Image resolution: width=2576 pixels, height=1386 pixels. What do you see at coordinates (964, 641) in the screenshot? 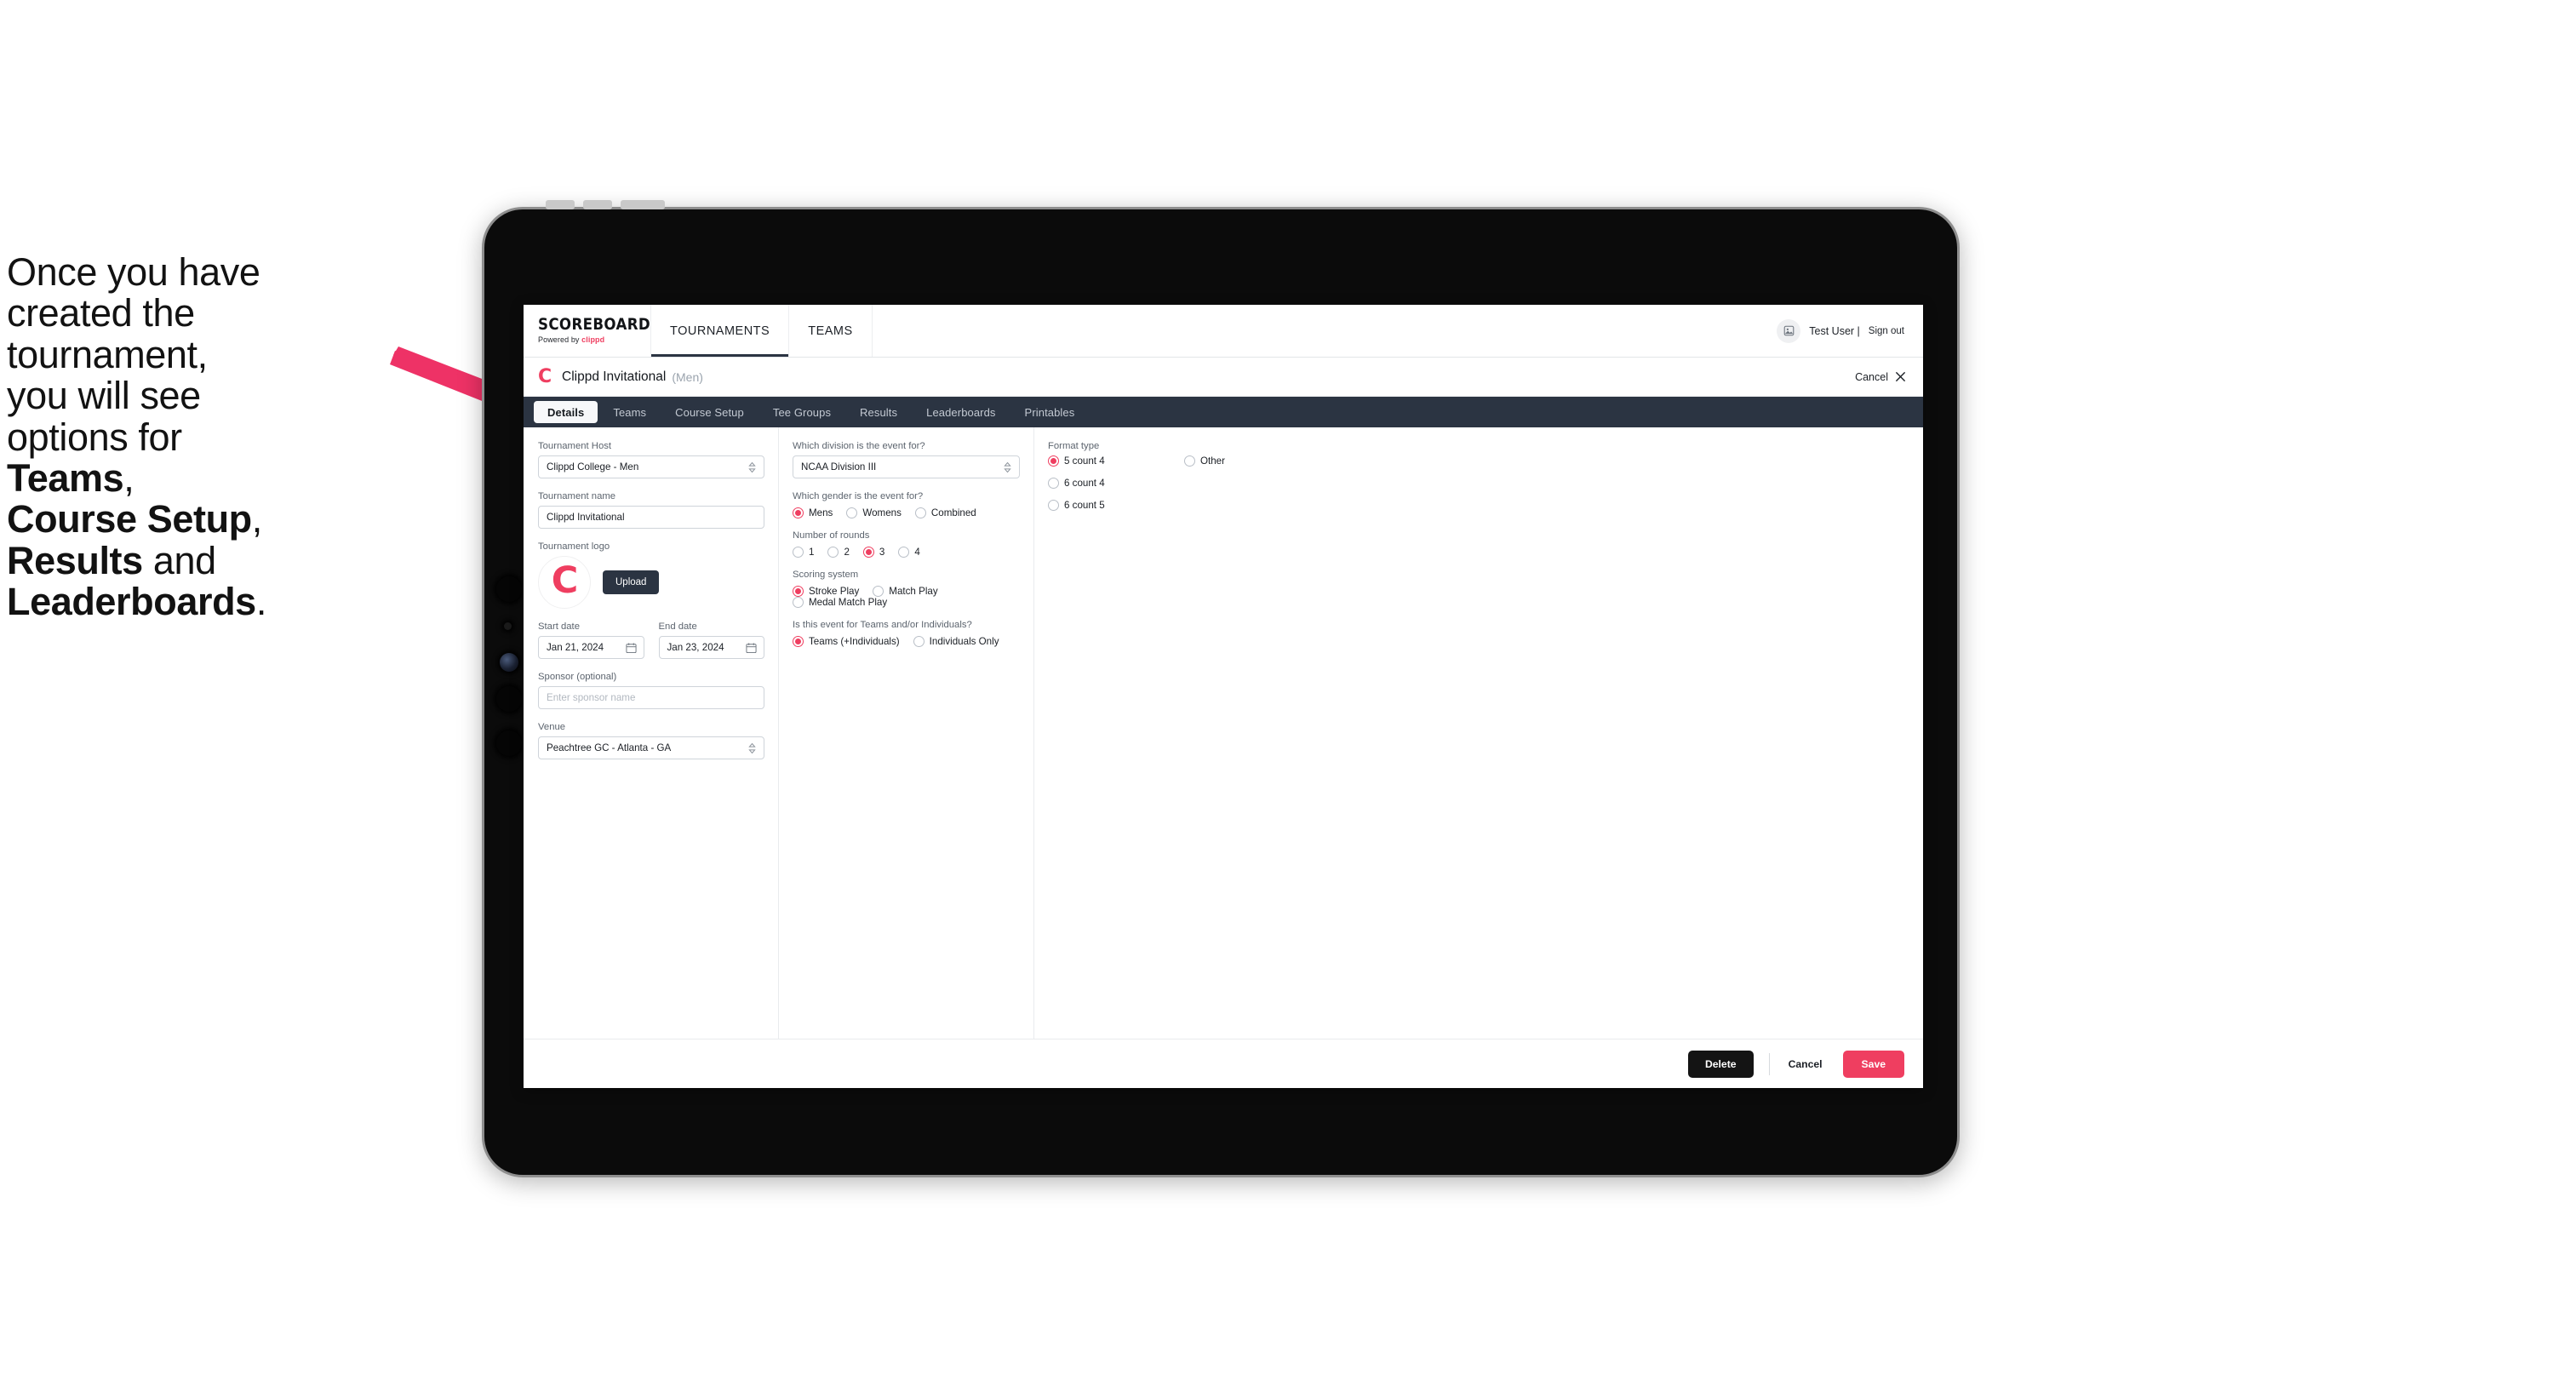
I see `teams-option-individuals-only-label: Individuals Only` at bounding box center [964, 641].